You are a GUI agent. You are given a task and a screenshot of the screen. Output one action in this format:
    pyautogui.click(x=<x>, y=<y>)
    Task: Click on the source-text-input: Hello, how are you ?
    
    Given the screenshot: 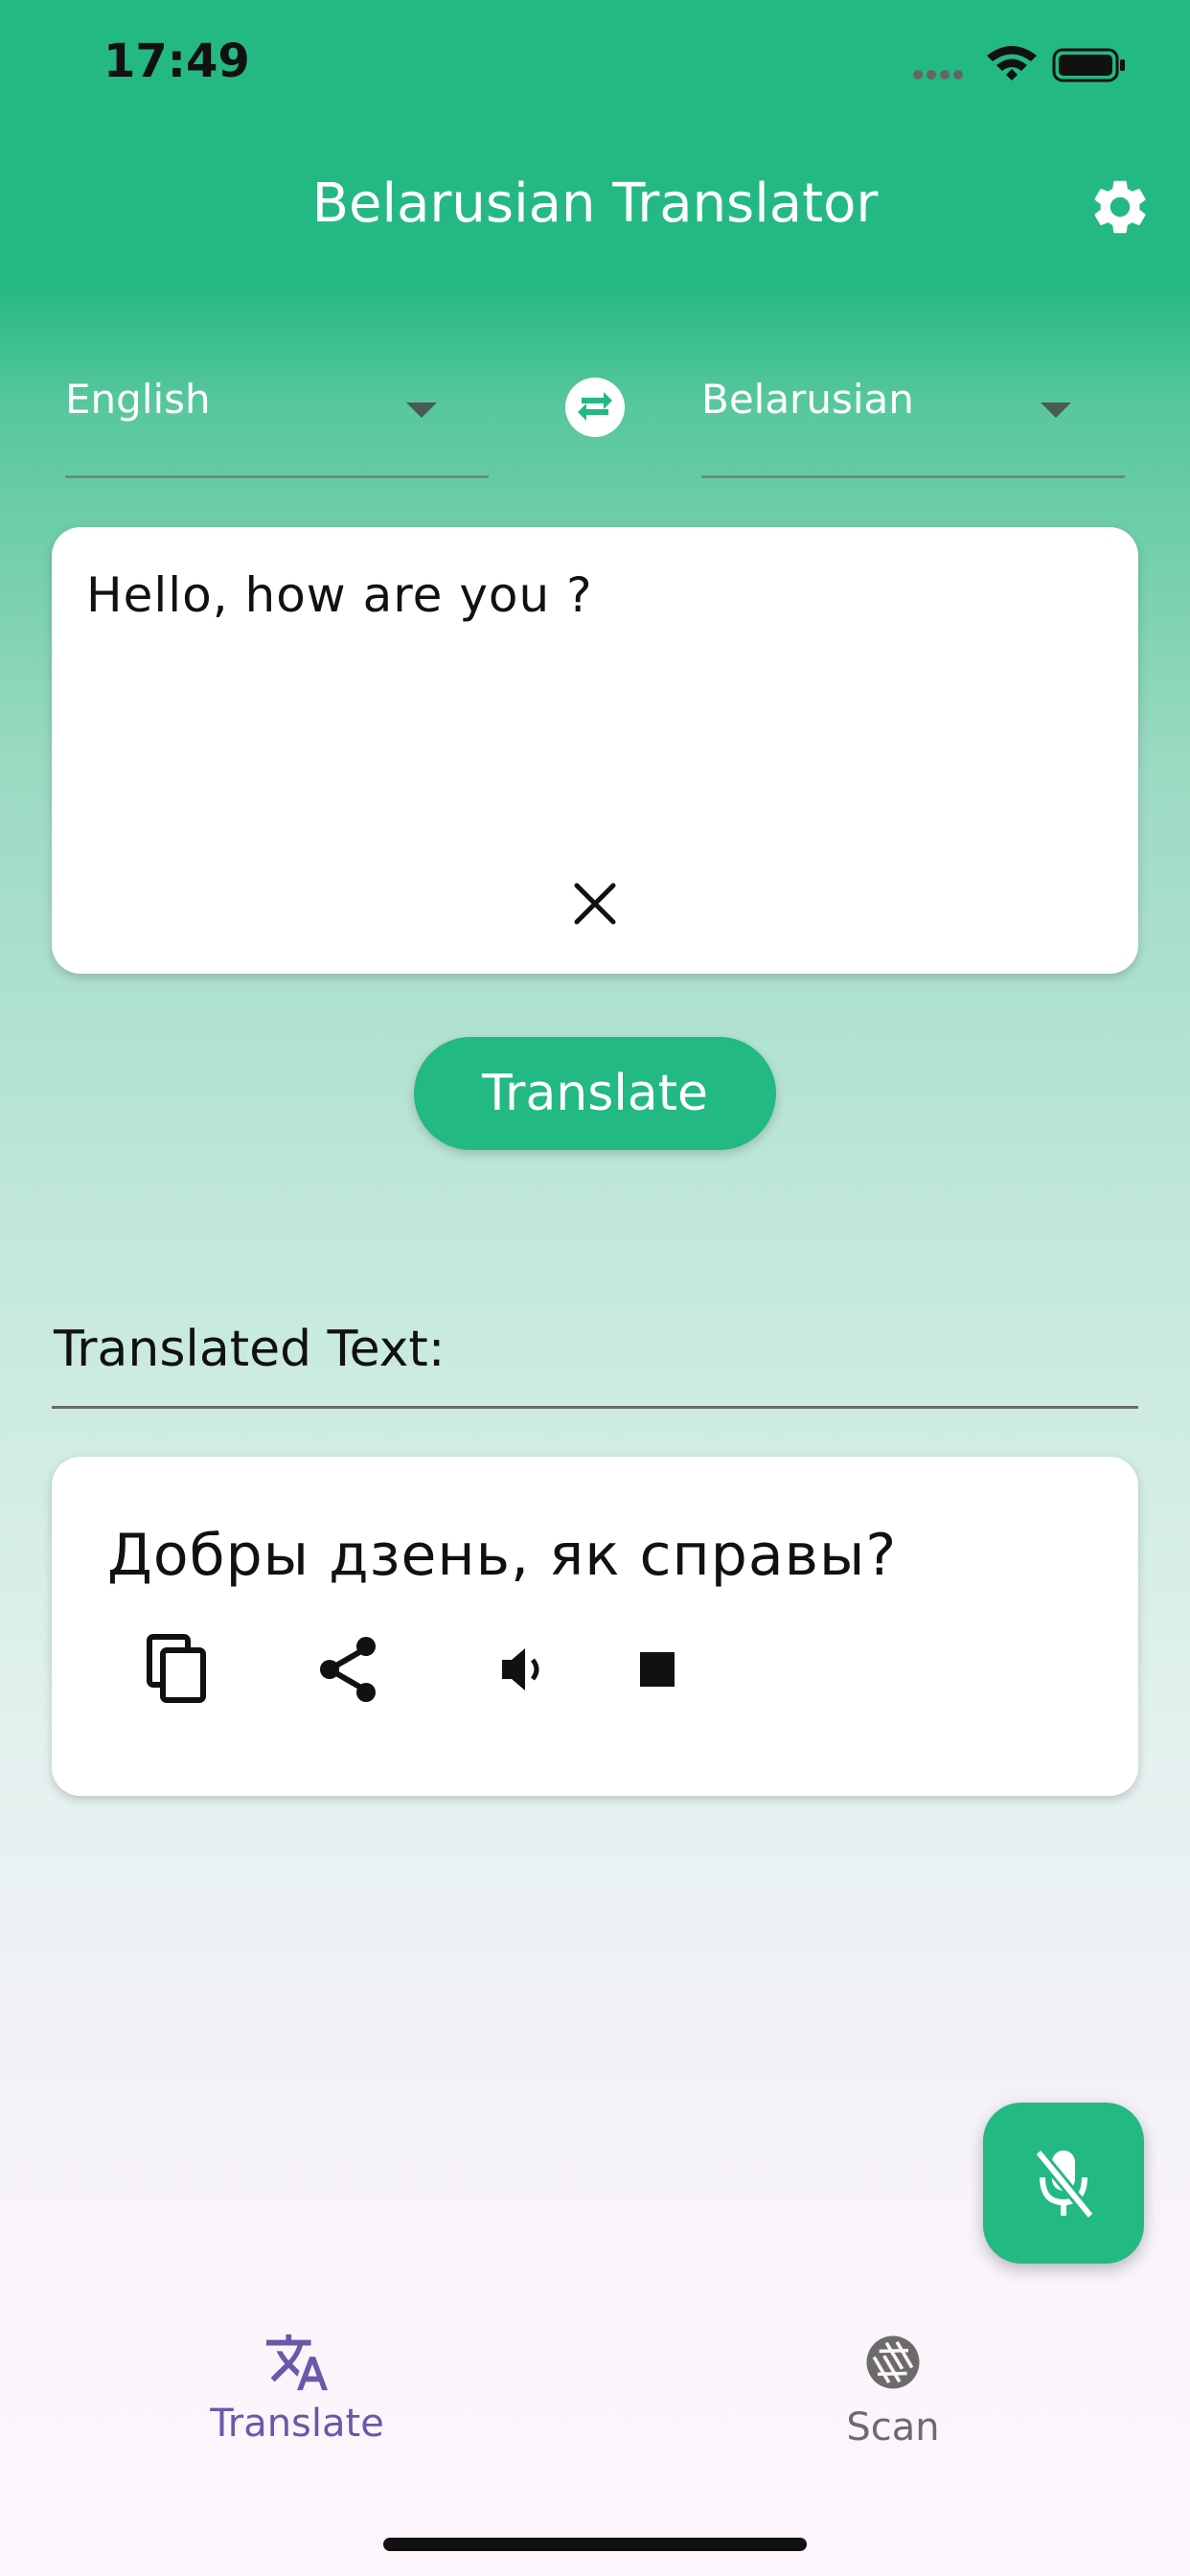 What is the action you would take?
    pyautogui.click(x=594, y=595)
    